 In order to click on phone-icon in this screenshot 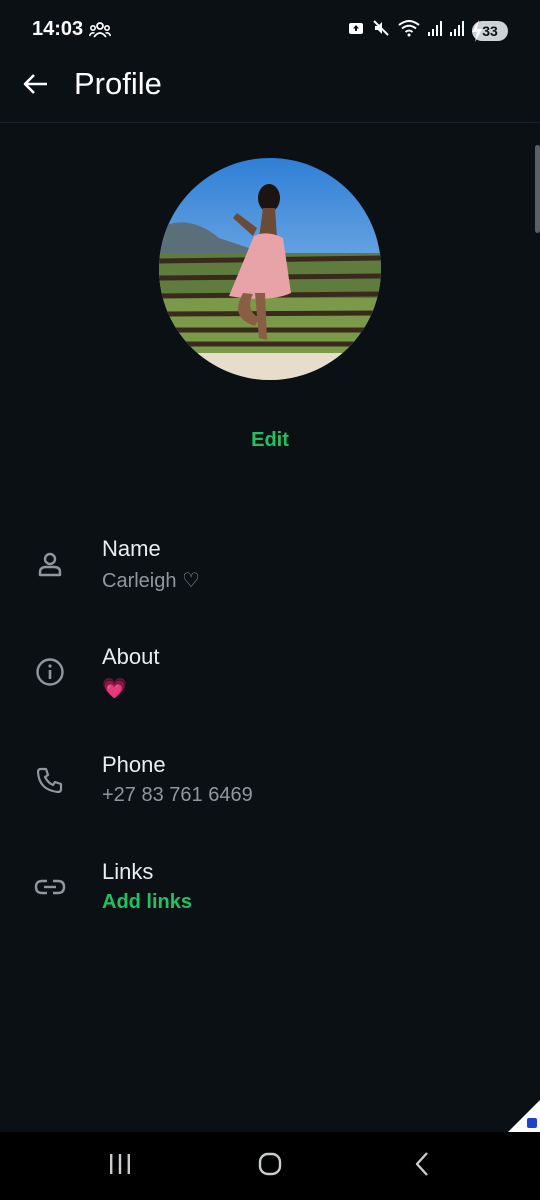, I will do `click(50, 780)`.